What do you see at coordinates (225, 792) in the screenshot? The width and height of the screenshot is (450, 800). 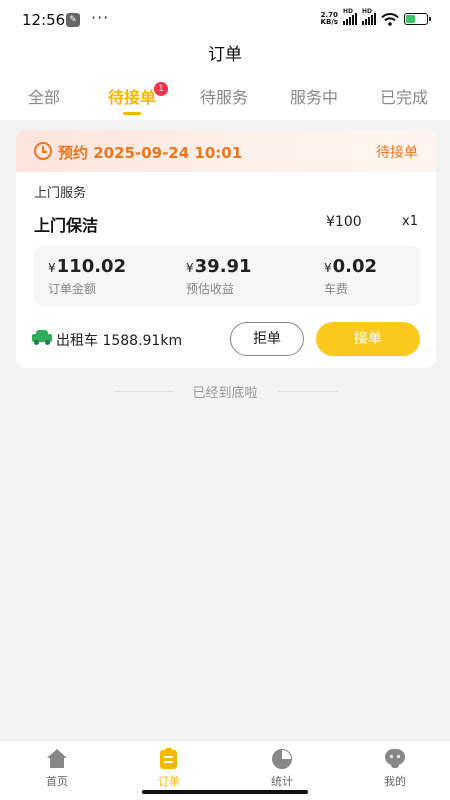 I see `home-indicator` at bounding box center [225, 792].